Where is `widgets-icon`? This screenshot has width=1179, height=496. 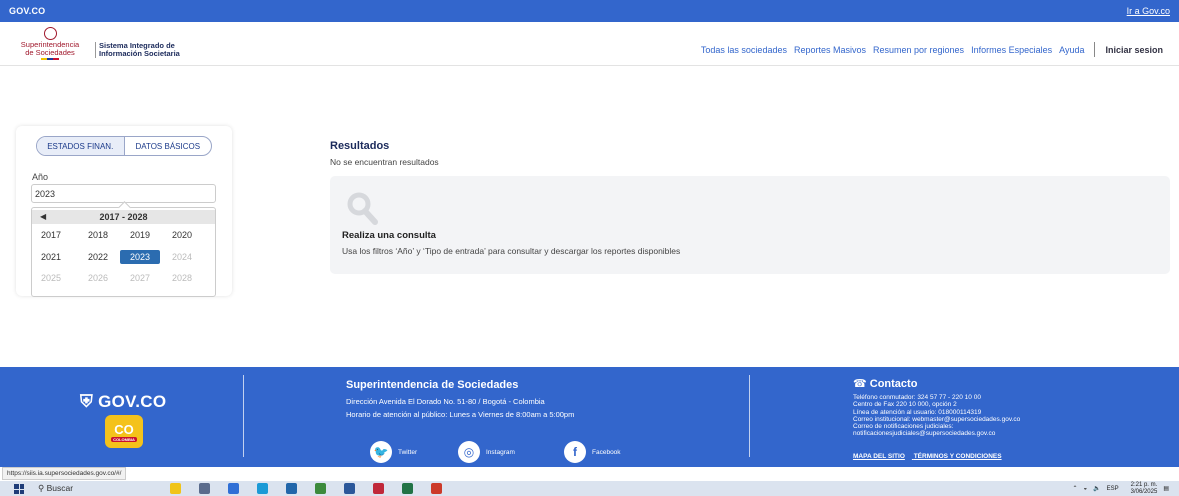 widgets-icon is located at coordinates (175, 488).